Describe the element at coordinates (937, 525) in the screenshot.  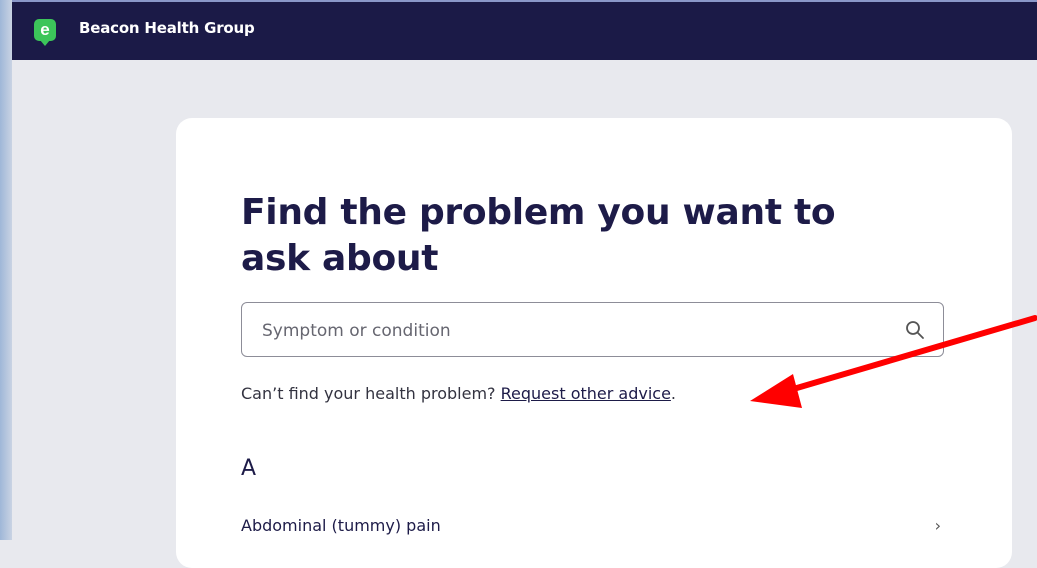
I see `chevron-right-icon: ›` at that location.